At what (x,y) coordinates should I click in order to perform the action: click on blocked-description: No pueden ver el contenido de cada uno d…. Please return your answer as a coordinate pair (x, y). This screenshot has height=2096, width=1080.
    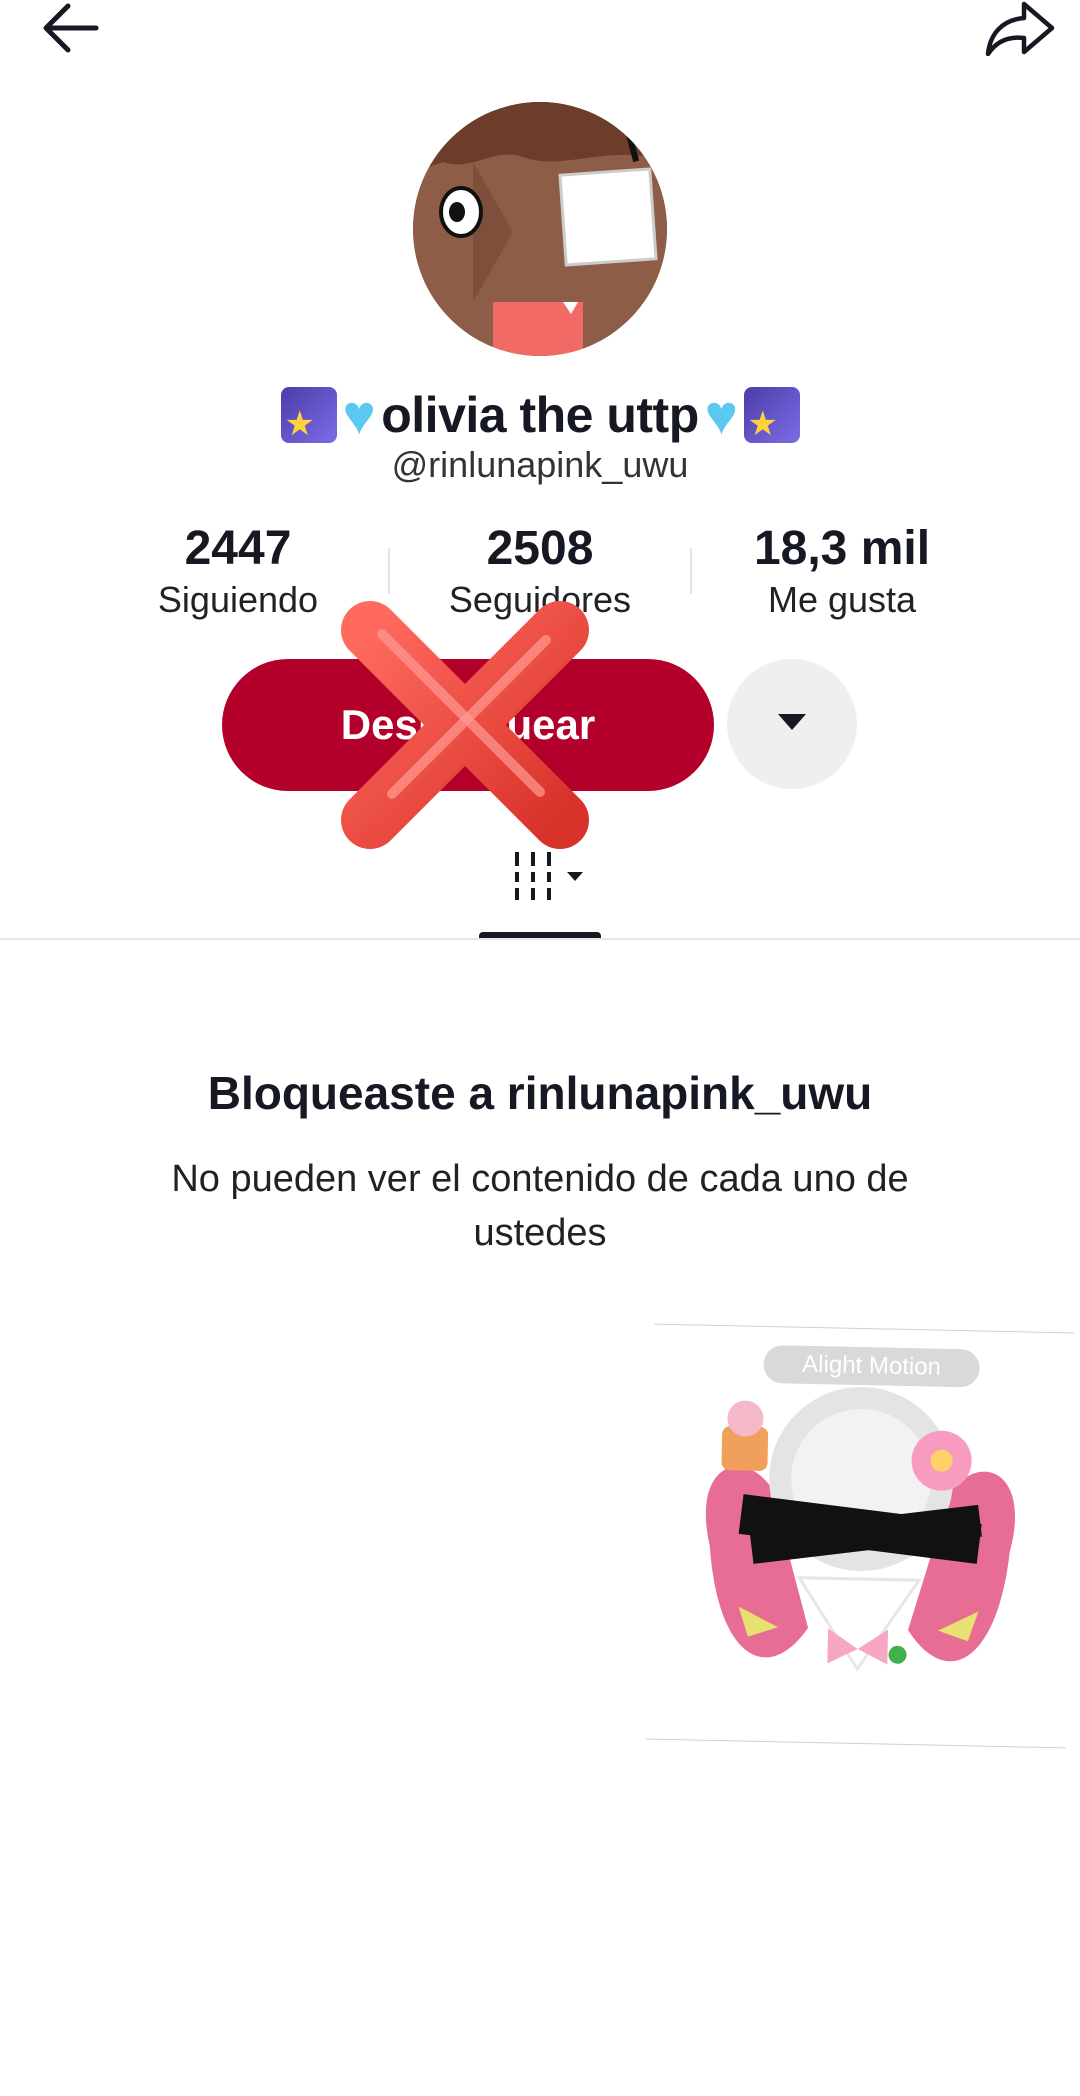
    Looking at the image, I should click on (540, 1206).